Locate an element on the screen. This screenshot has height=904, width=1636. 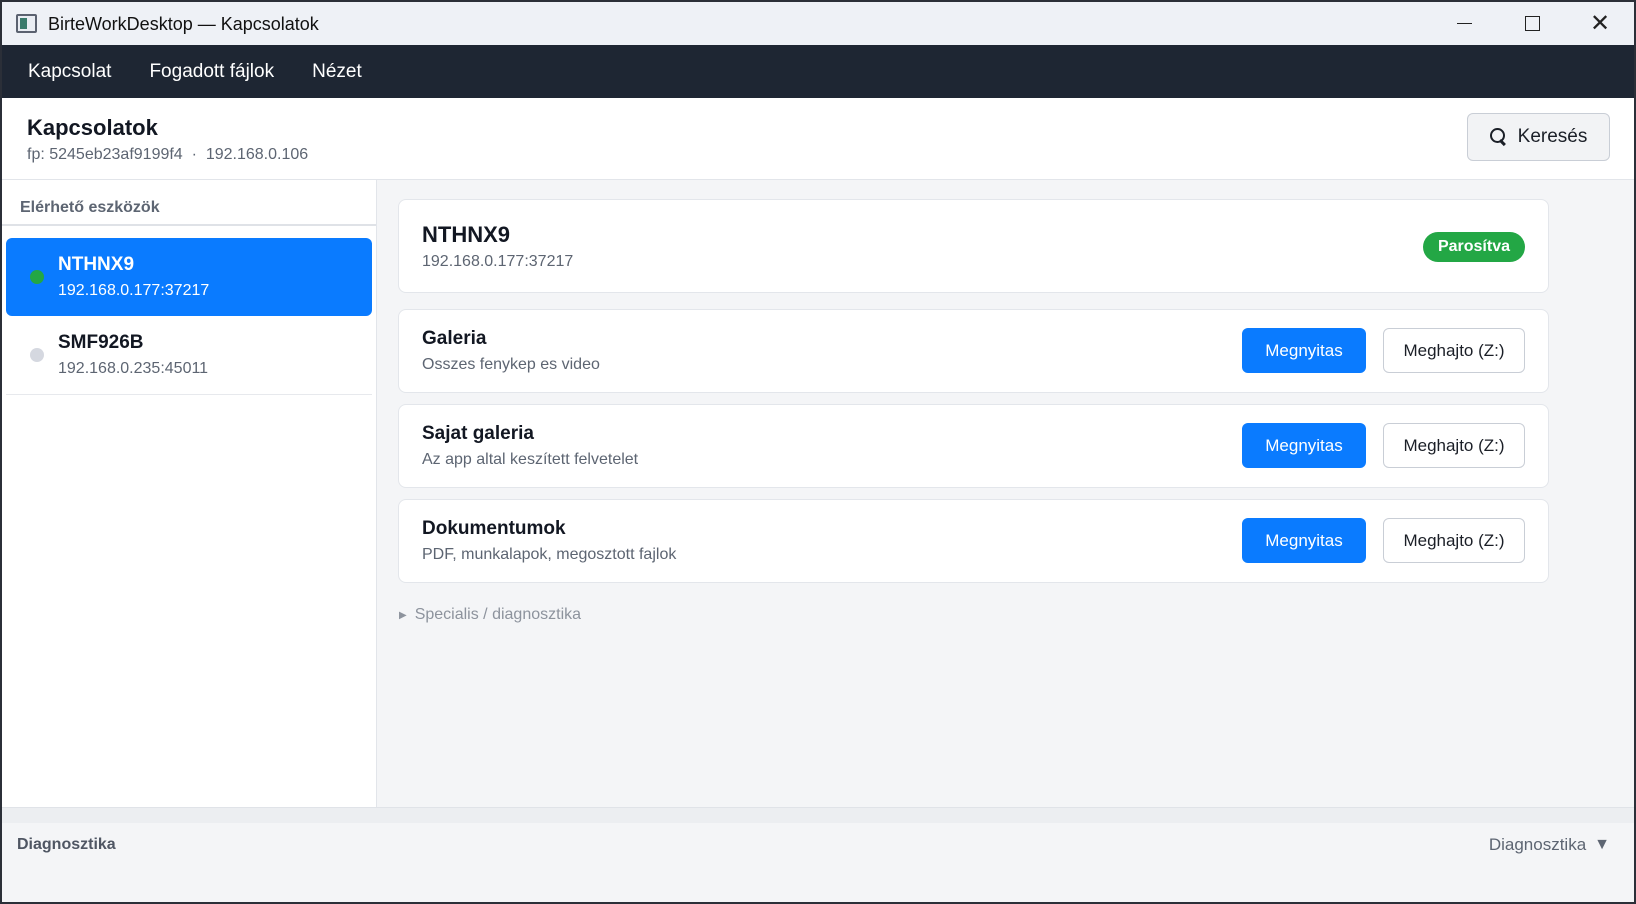
search-icon is located at coordinates (1498, 137).